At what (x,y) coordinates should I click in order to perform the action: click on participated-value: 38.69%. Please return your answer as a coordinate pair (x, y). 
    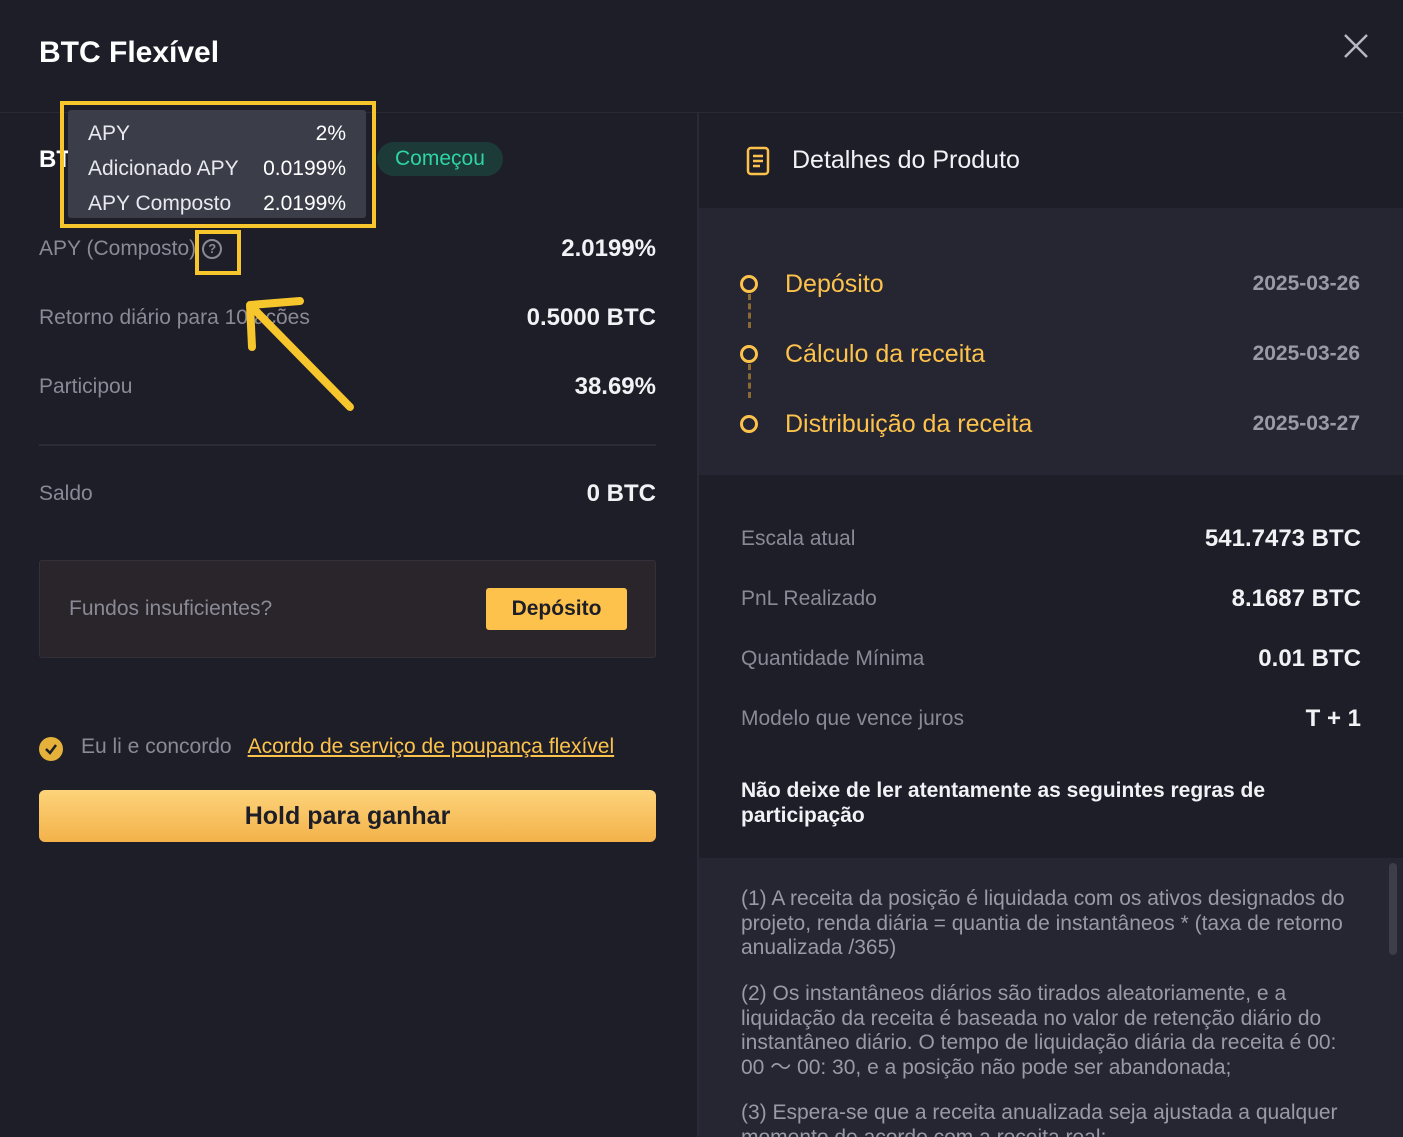
    Looking at the image, I should click on (615, 386).